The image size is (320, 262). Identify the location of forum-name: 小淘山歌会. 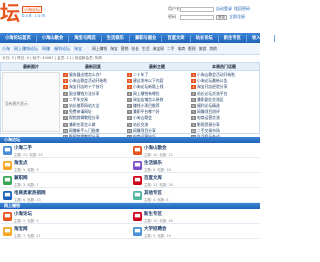
(155, 148).